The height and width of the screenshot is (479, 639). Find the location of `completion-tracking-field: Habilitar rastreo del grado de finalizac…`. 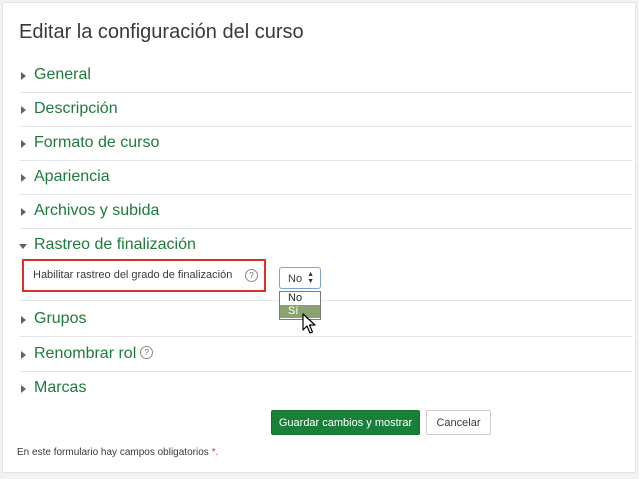

completion-tracking-field: Habilitar rastreo del grado de finalizac… is located at coordinates (144, 275).